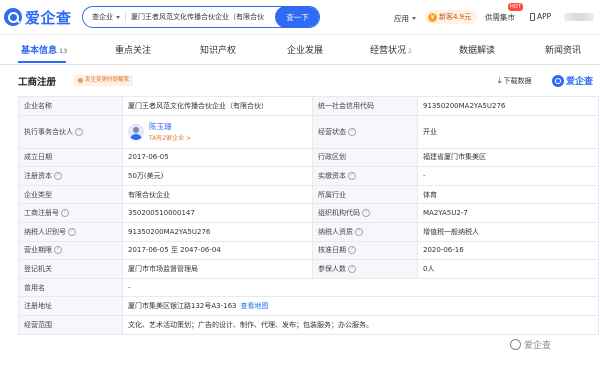 This screenshot has height=367, width=600. I want to click on download-data-button: ⤓ 下载数据, so click(515, 81).